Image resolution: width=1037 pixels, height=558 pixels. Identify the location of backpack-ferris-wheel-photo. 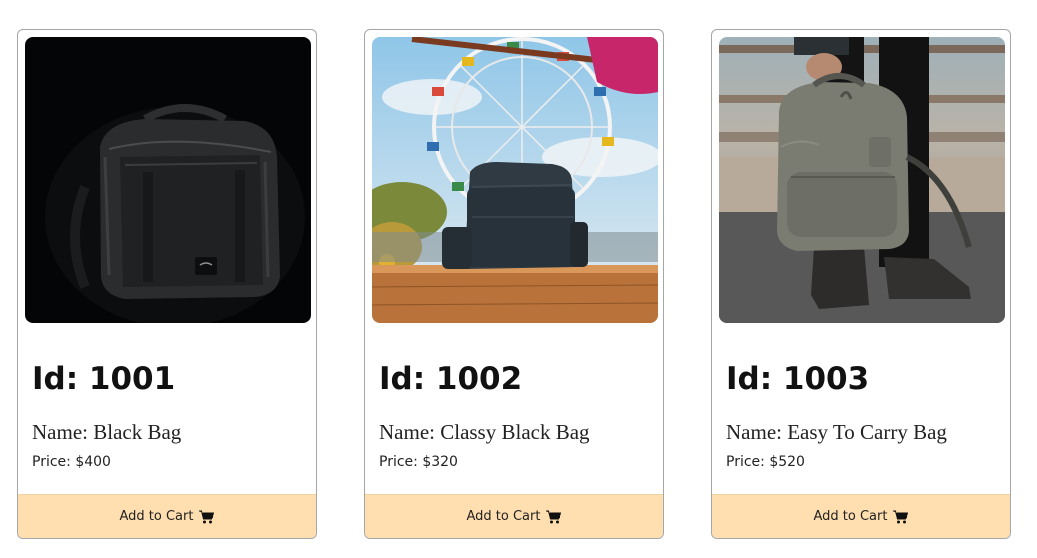
(515, 180).